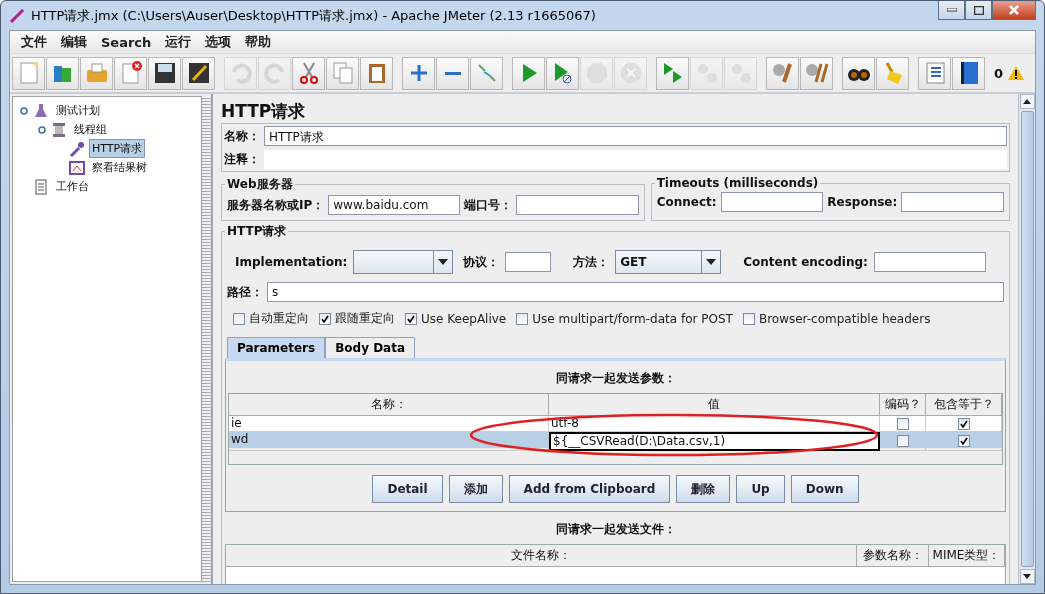 This screenshot has height=594, width=1045. I want to click on scrollbar, so click(1026, 339).